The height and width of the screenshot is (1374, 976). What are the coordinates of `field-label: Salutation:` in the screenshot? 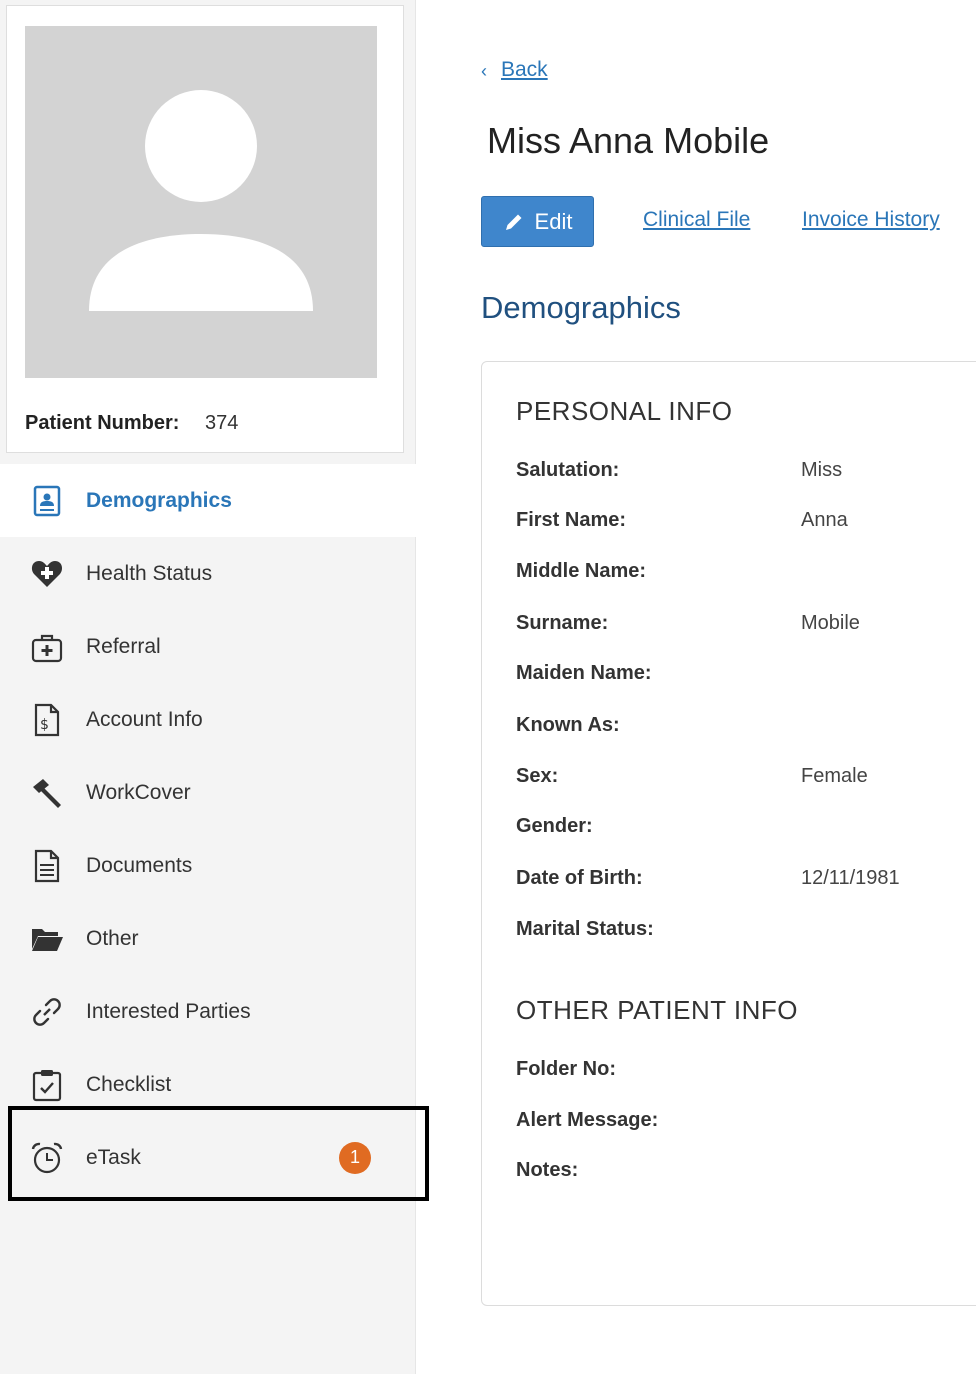 It's located at (568, 470).